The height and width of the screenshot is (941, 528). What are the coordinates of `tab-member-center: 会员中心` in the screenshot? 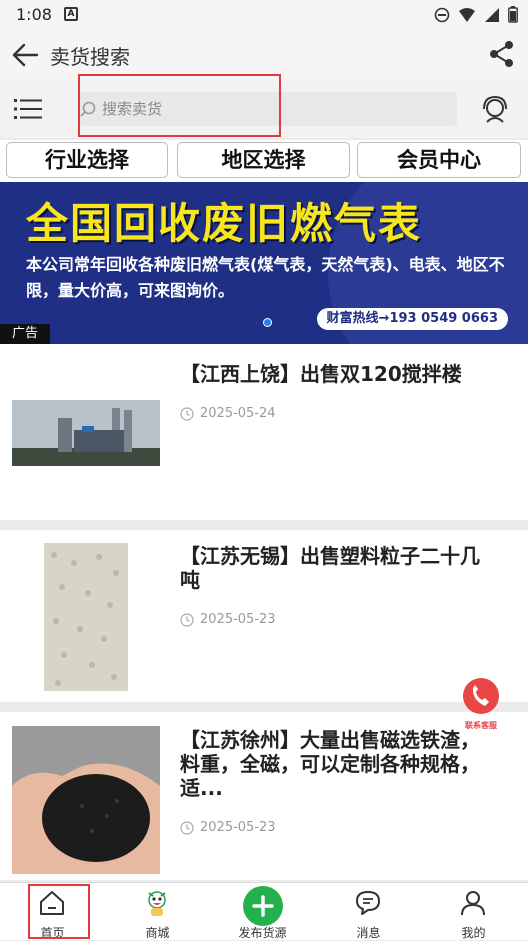 It's located at (439, 160).